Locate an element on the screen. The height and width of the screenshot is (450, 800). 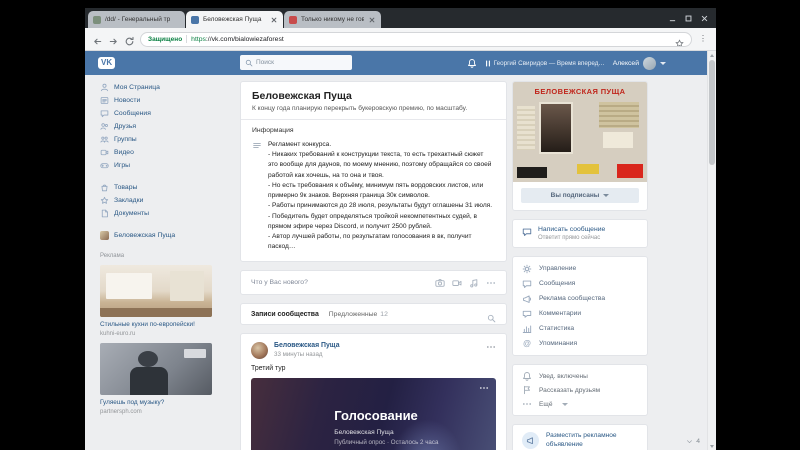
menu-label: Сообщения is located at coordinates (557, 283).